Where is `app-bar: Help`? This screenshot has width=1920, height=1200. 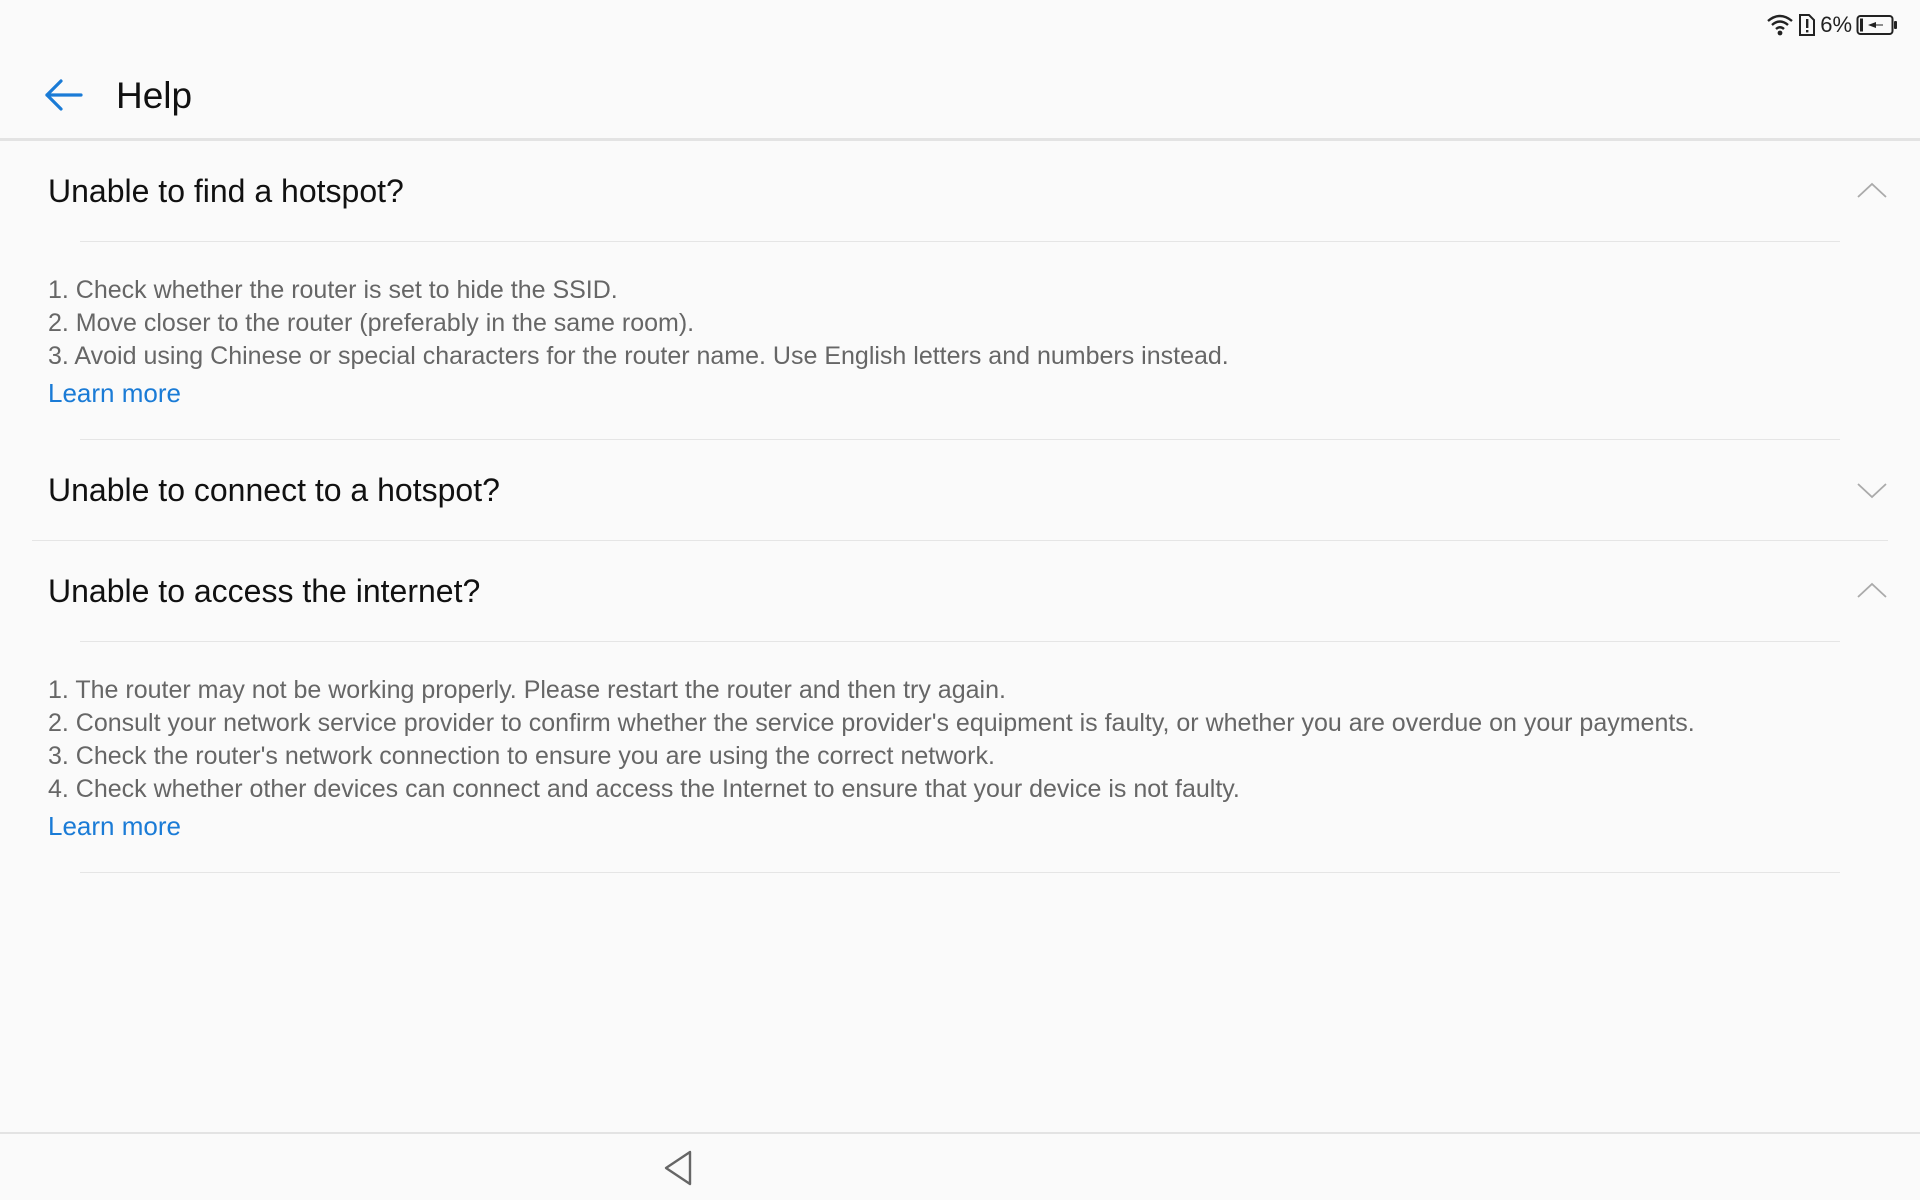 app-bar: Help is located at coordinates (960, 94).